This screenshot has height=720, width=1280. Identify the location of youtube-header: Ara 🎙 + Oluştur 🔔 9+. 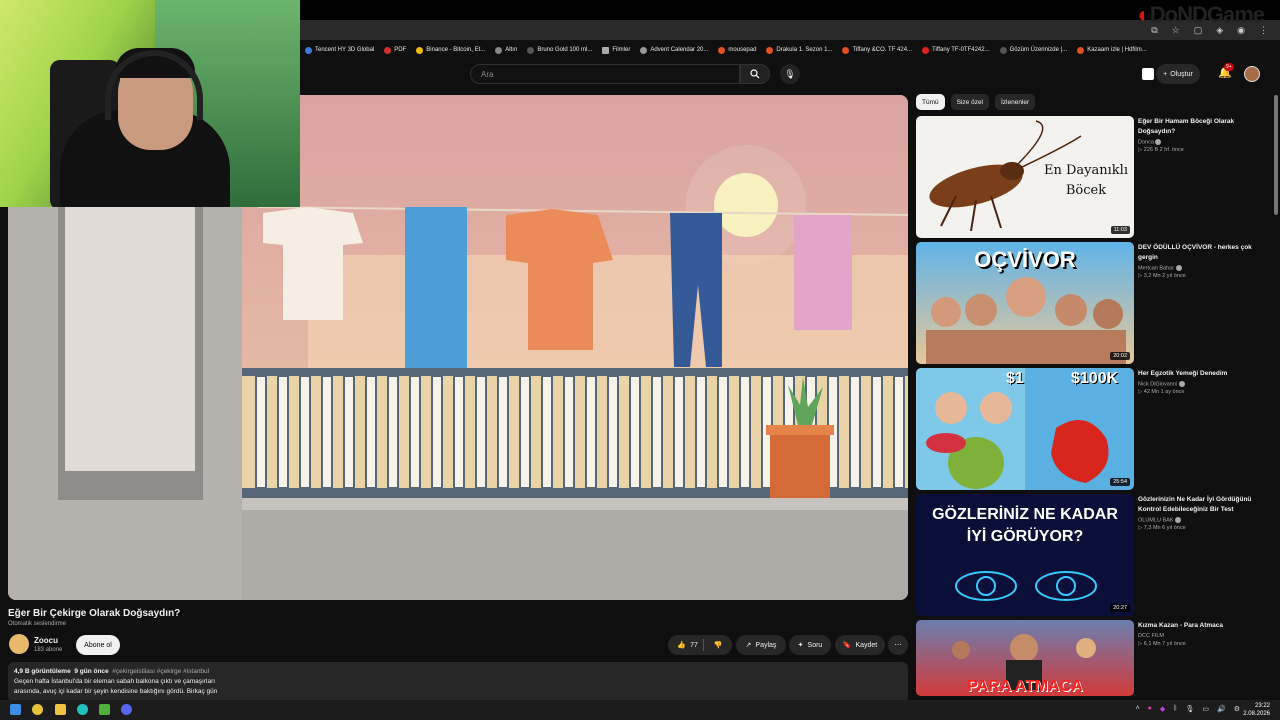
(790, 75).